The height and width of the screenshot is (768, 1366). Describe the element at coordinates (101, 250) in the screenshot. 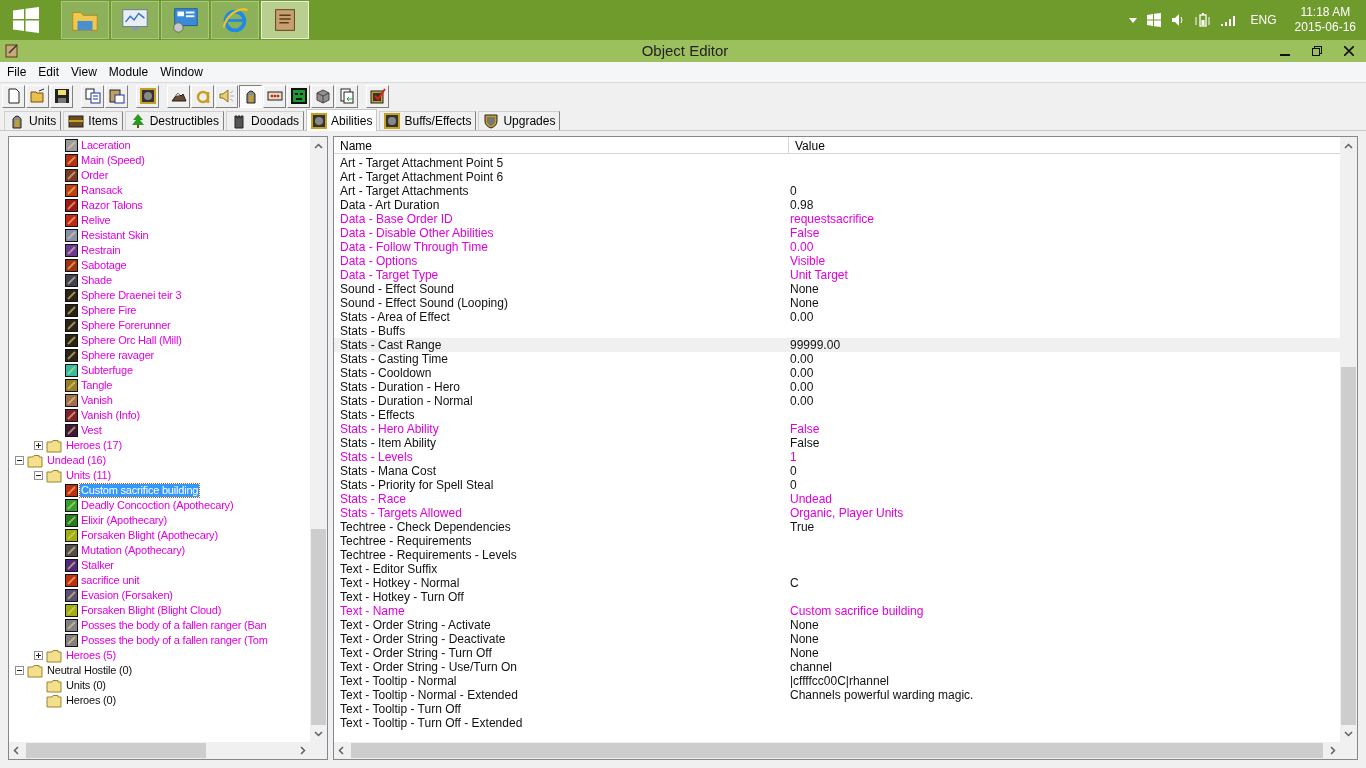

I see `tree-item: Restrain` at that location.